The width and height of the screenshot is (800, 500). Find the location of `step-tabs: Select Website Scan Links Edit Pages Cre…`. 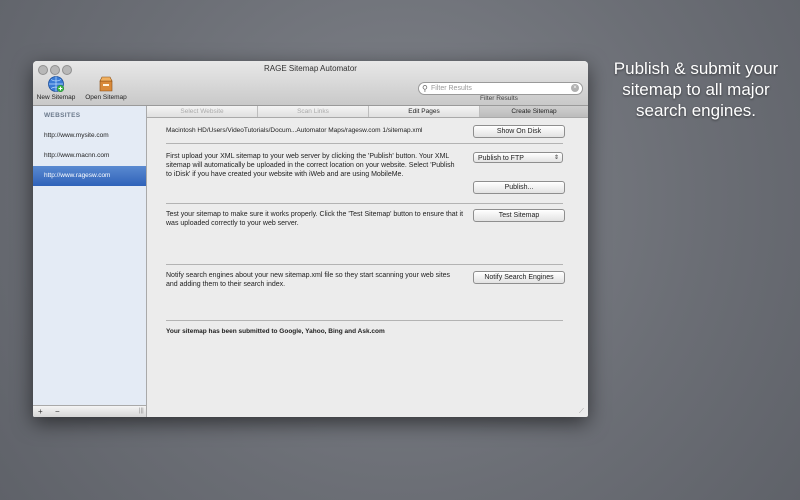

step-tabs: Select Website Scan Links Edit Pages Cre… is located at coordinates (367, 112).